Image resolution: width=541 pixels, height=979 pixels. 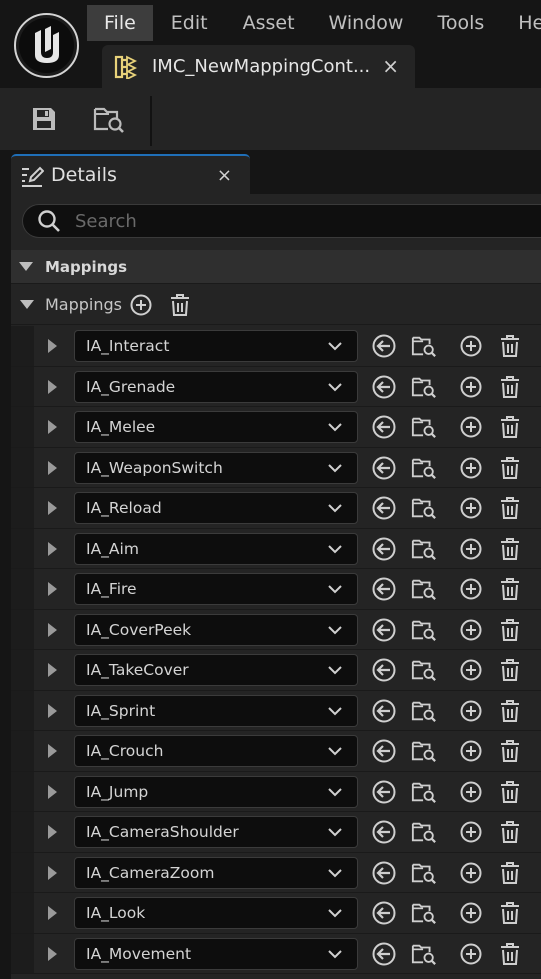 What do you see at coordinates (180, 305) in the screenshot?
I see `clear-all-trash-icon` at bounding box center [180, 305].